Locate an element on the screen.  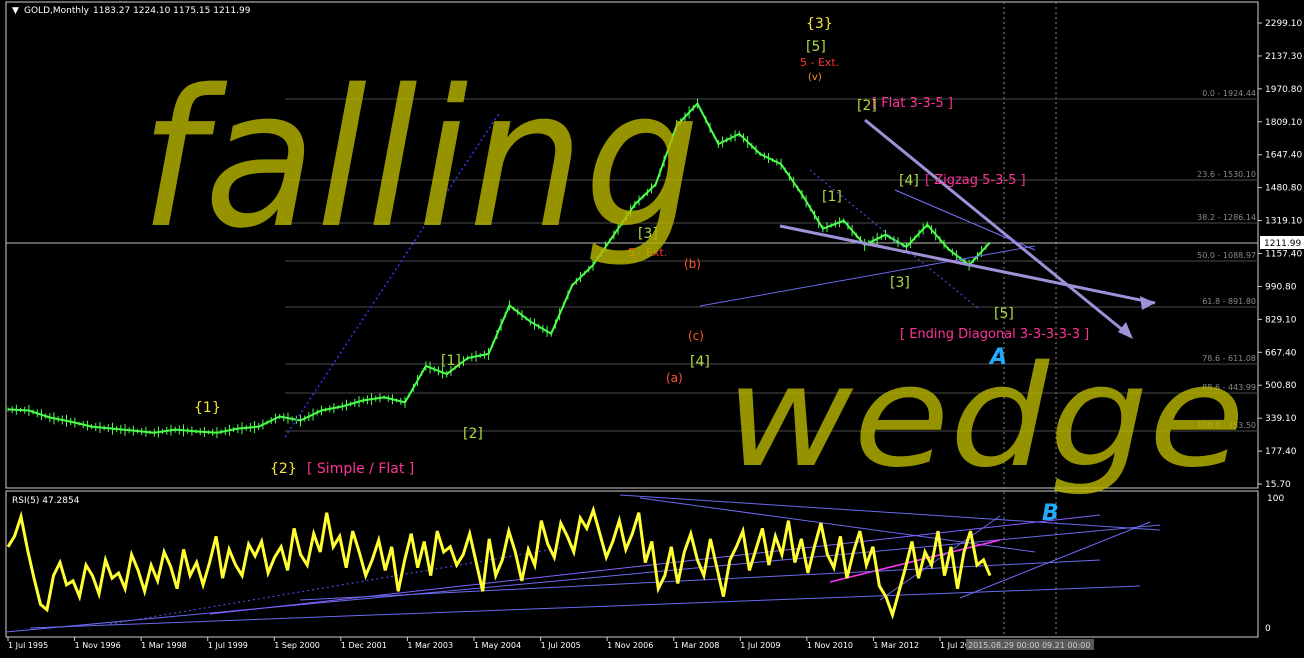
arrow-head-icon is located at coordinates (1147, 303).